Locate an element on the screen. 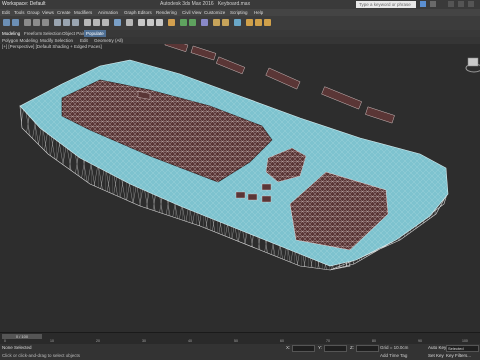  undo-icon is located at coordinates (6, 22).